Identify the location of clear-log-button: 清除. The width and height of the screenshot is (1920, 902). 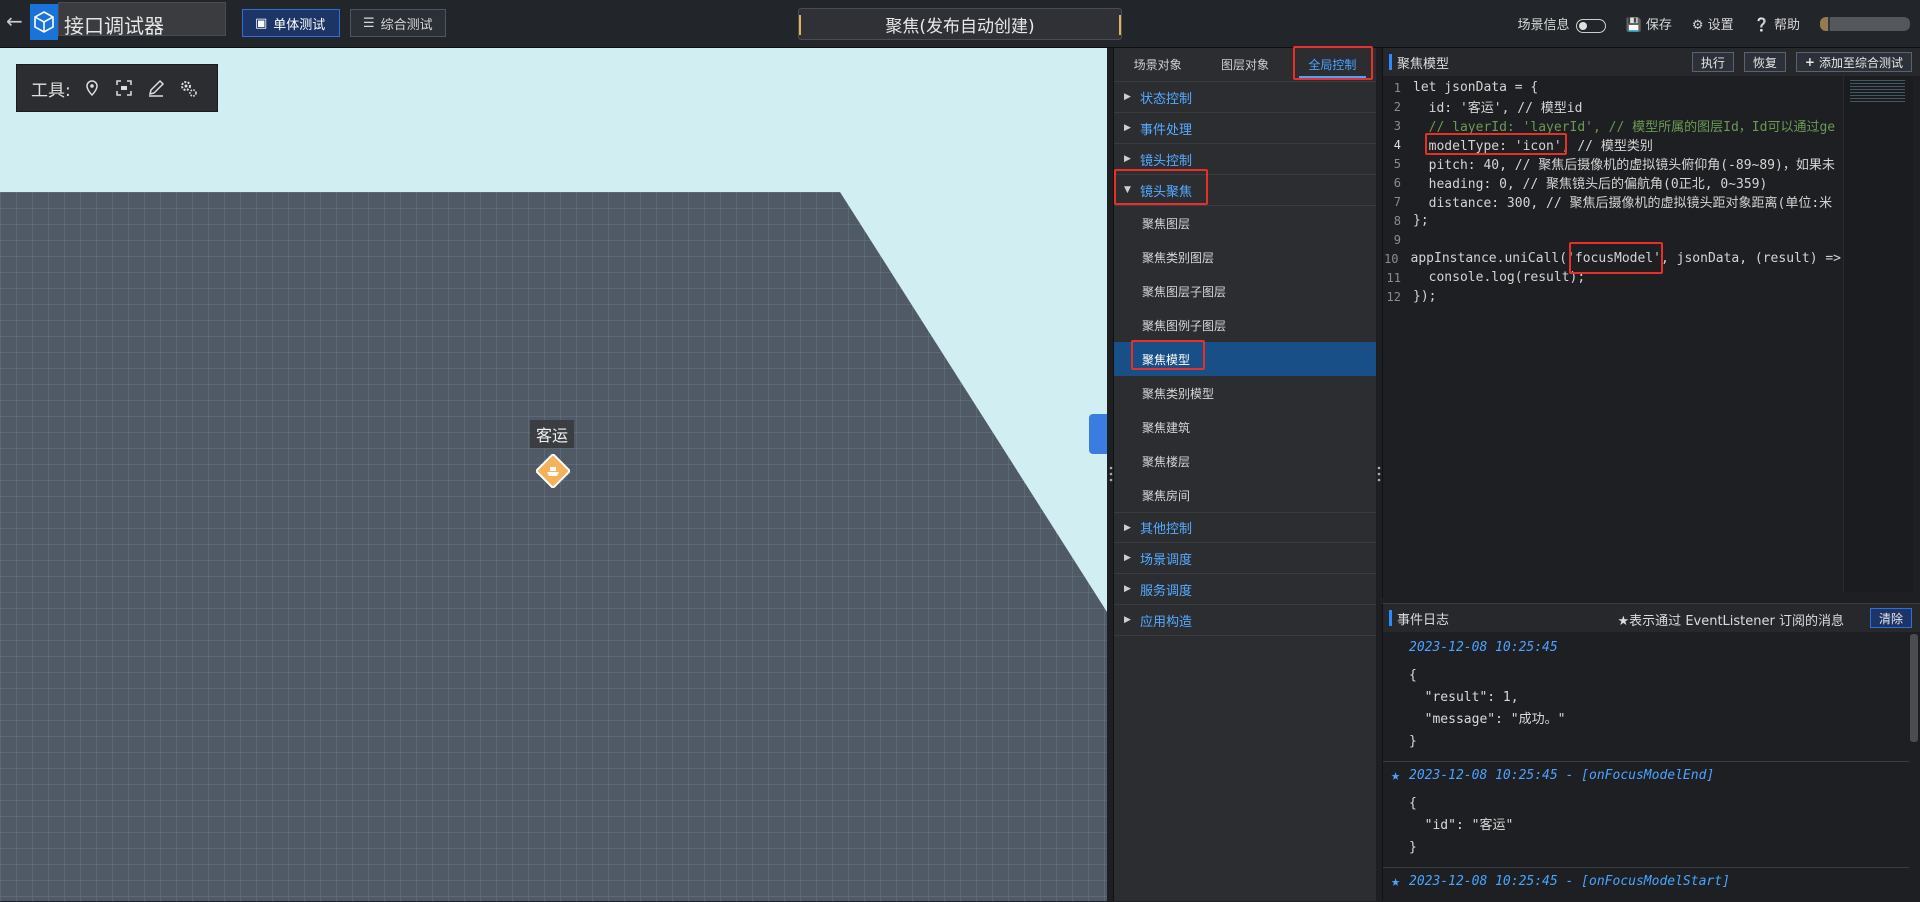
(1890, 618).